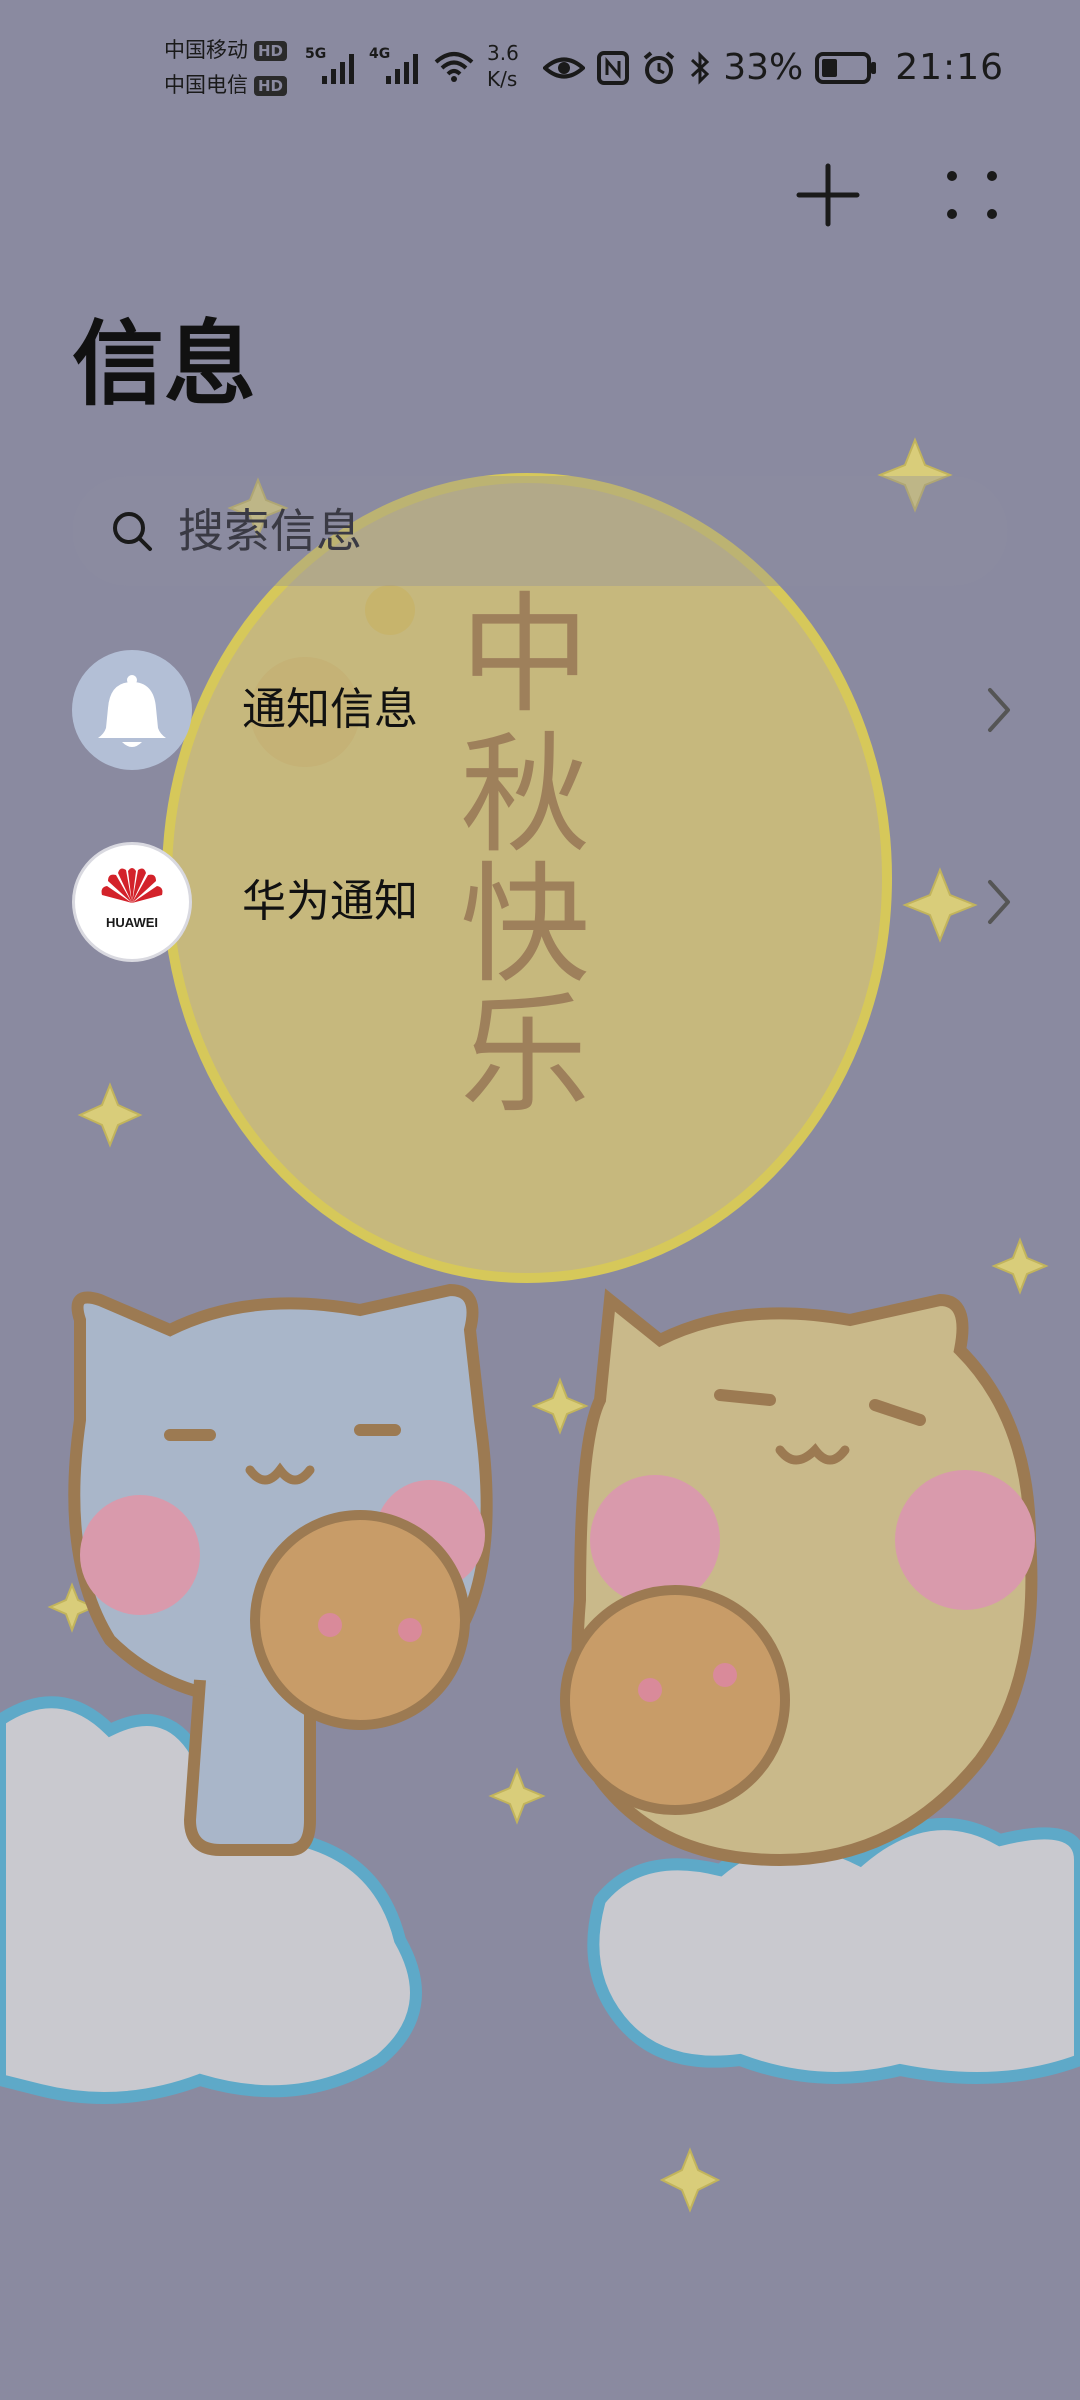  I want to click on more-dots-icon, so click(972, 195).